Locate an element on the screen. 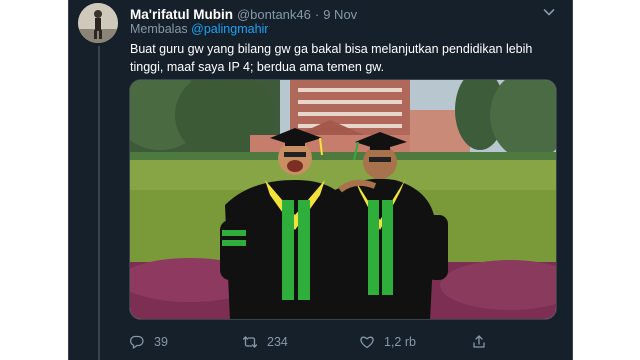  reply-context: Membalas @palingmahir is located at coordinates (199, 29).